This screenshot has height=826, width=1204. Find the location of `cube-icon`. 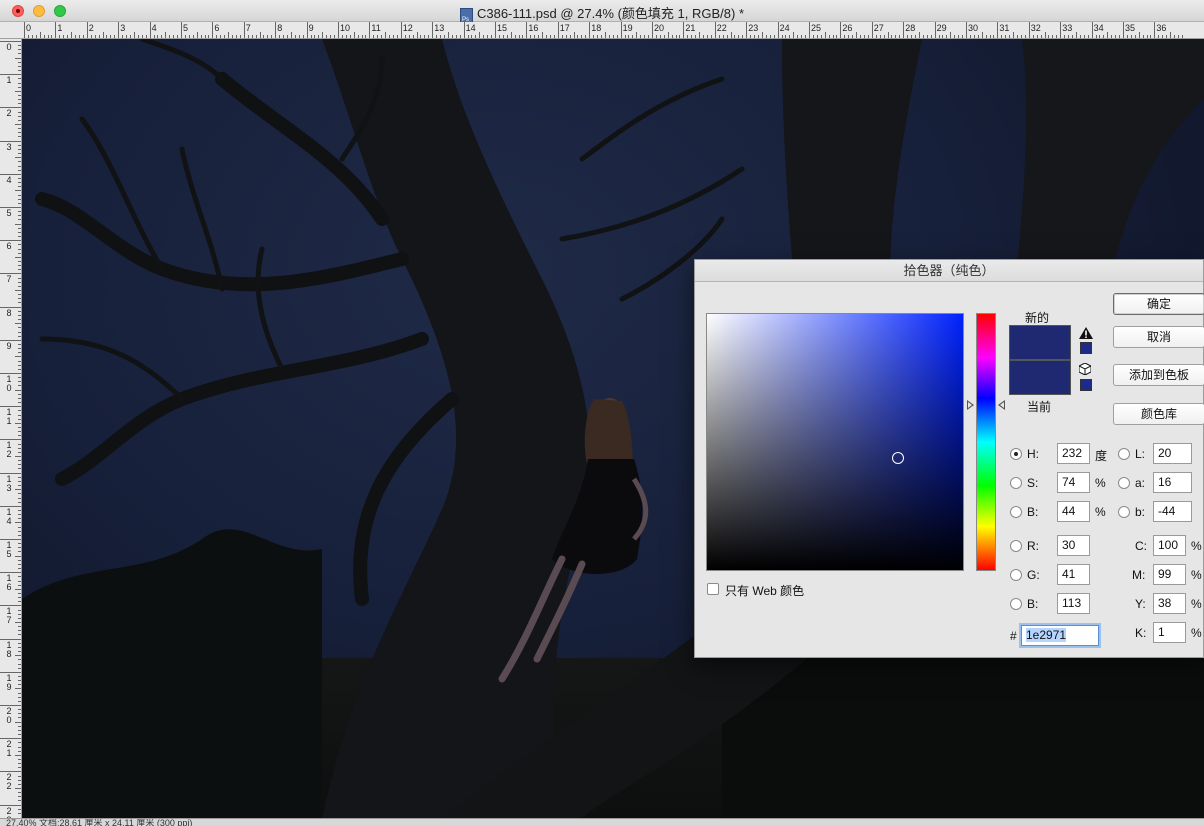

cube-icon is located at coordinates (1085, 369).